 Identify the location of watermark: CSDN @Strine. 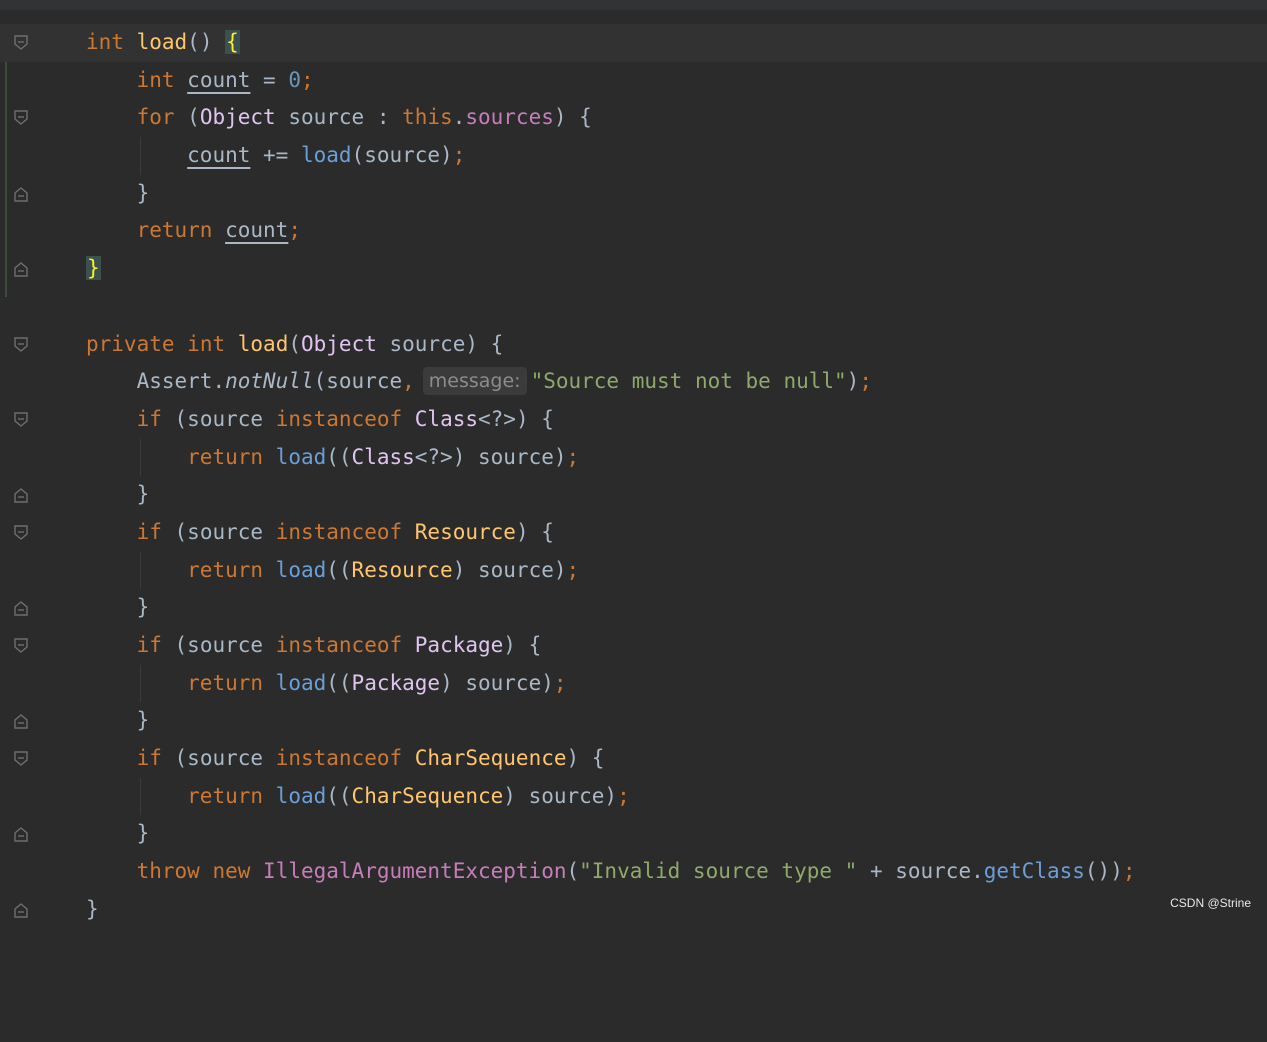
(1210, 903).